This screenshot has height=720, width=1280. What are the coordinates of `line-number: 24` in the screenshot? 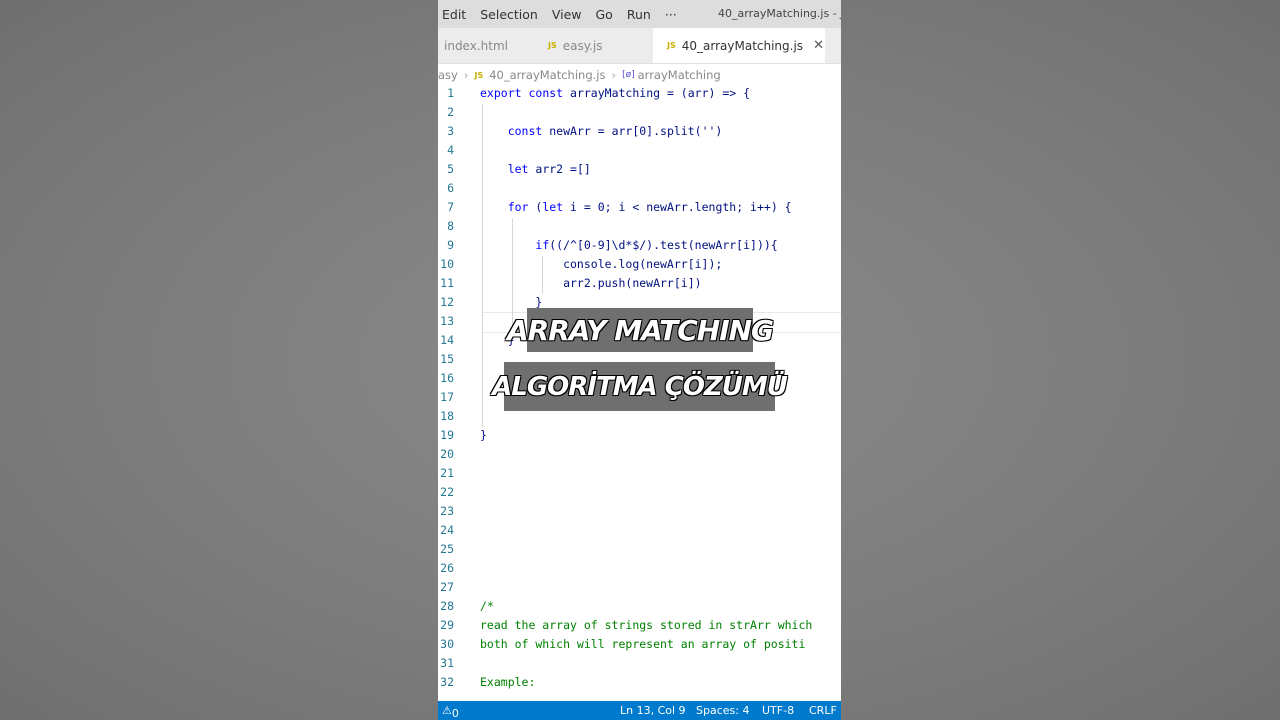 It's located at (447, 530).